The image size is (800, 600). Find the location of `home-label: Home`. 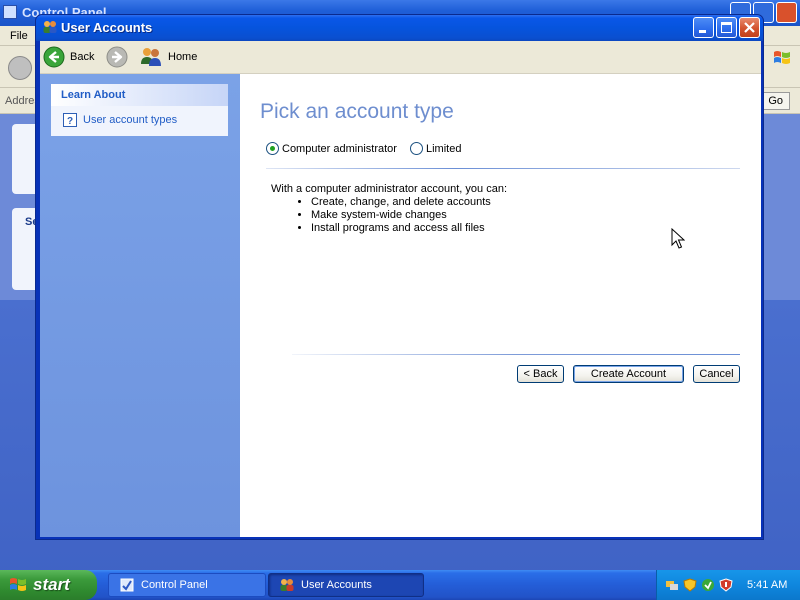

home-label: Home is located at coordinates (183, 57).